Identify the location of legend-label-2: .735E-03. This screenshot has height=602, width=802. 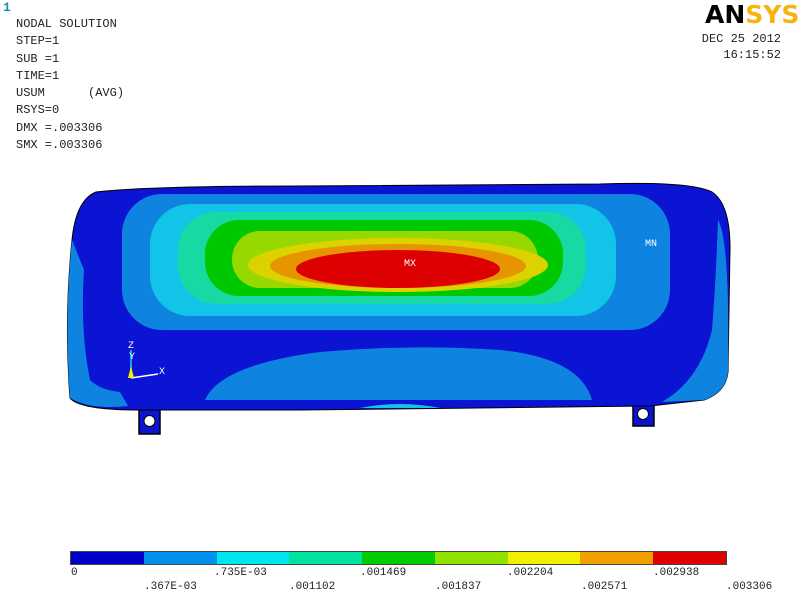
(240, 573).